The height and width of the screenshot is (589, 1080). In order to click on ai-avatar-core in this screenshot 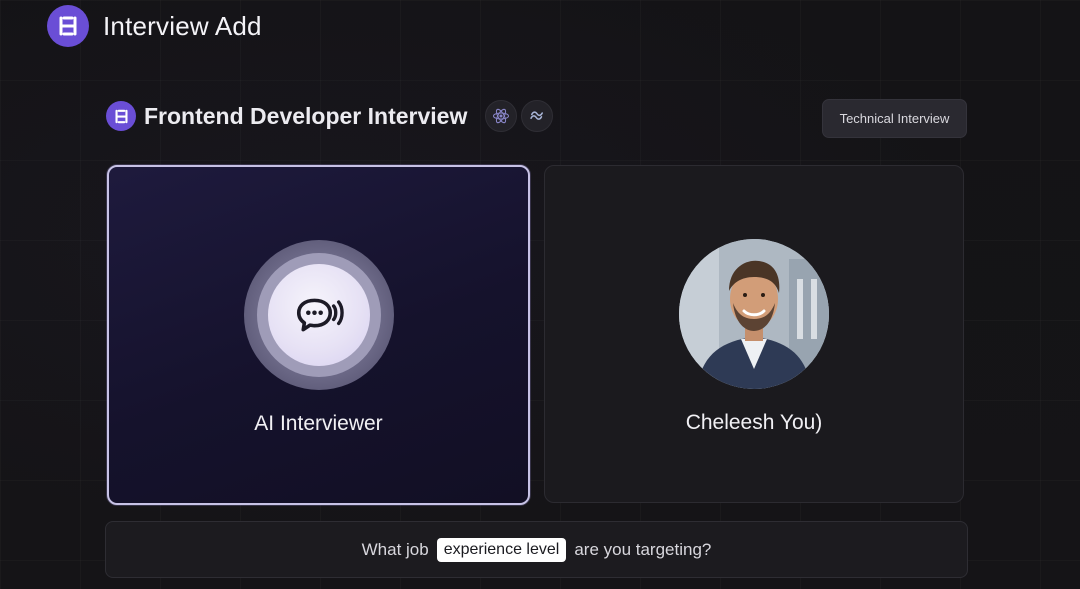, I will do `click(318, 315)`.